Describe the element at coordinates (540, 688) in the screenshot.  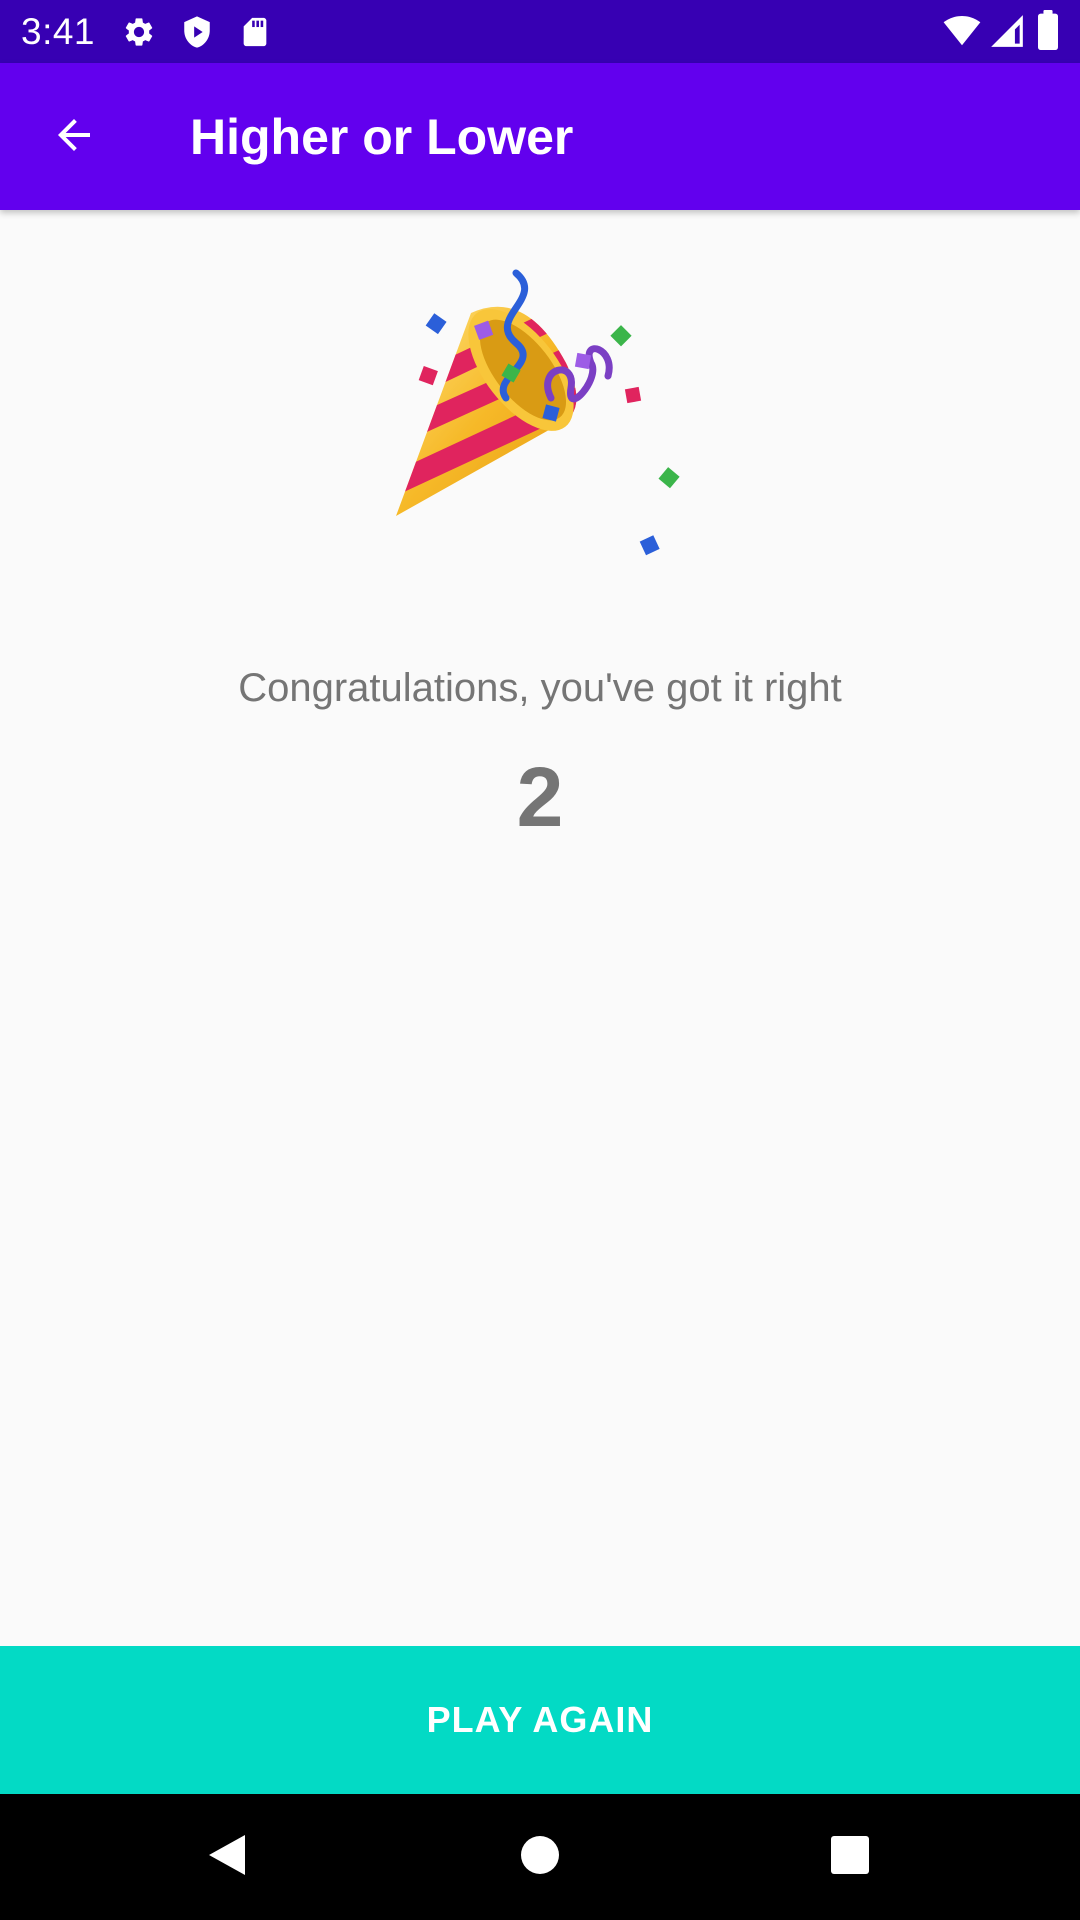
I see `congratulations-message: Congratulations, you've got it right` at that location.